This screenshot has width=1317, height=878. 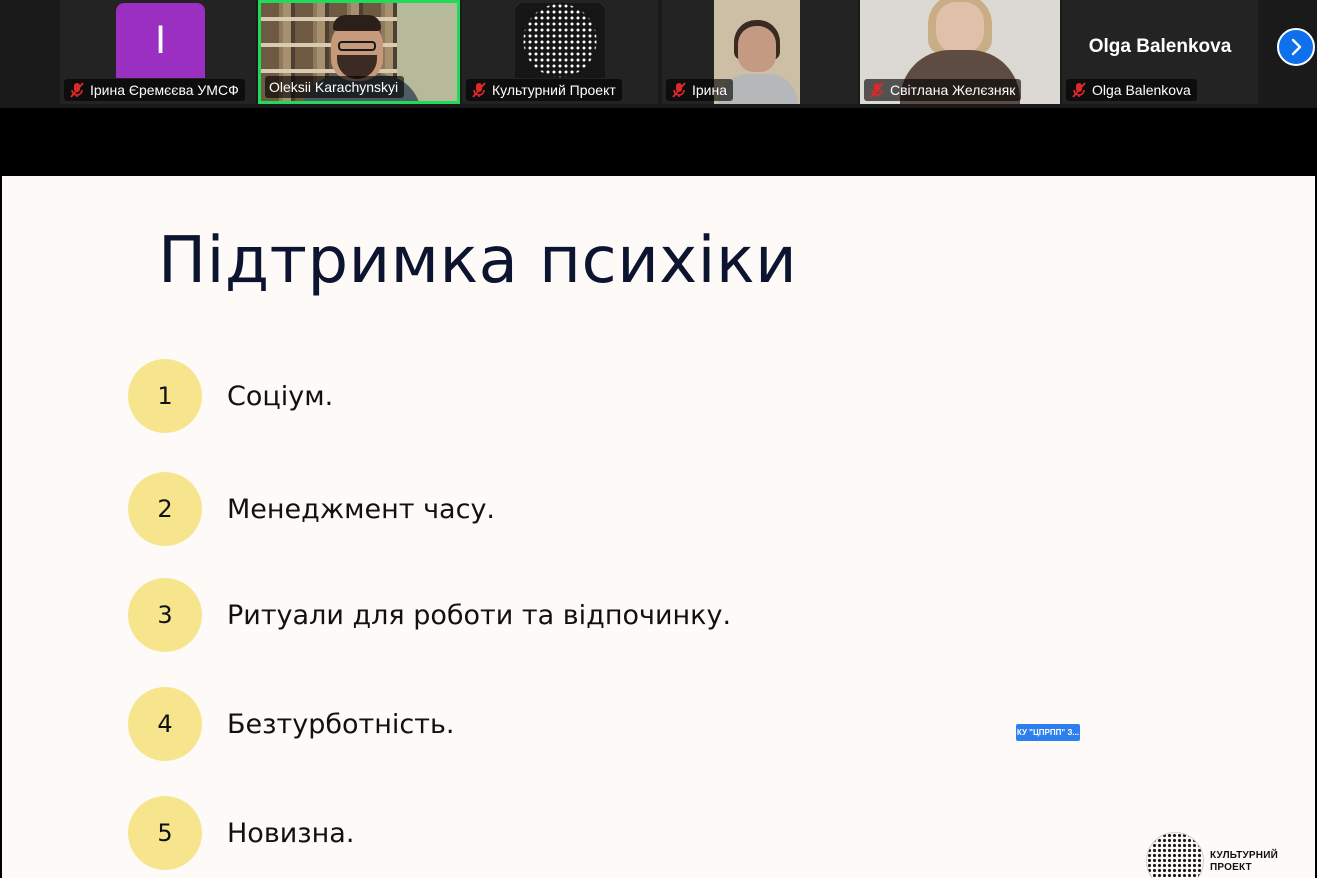 I want to click on participant-name: Світлана Желєзняк, so click(x=953, y=90).